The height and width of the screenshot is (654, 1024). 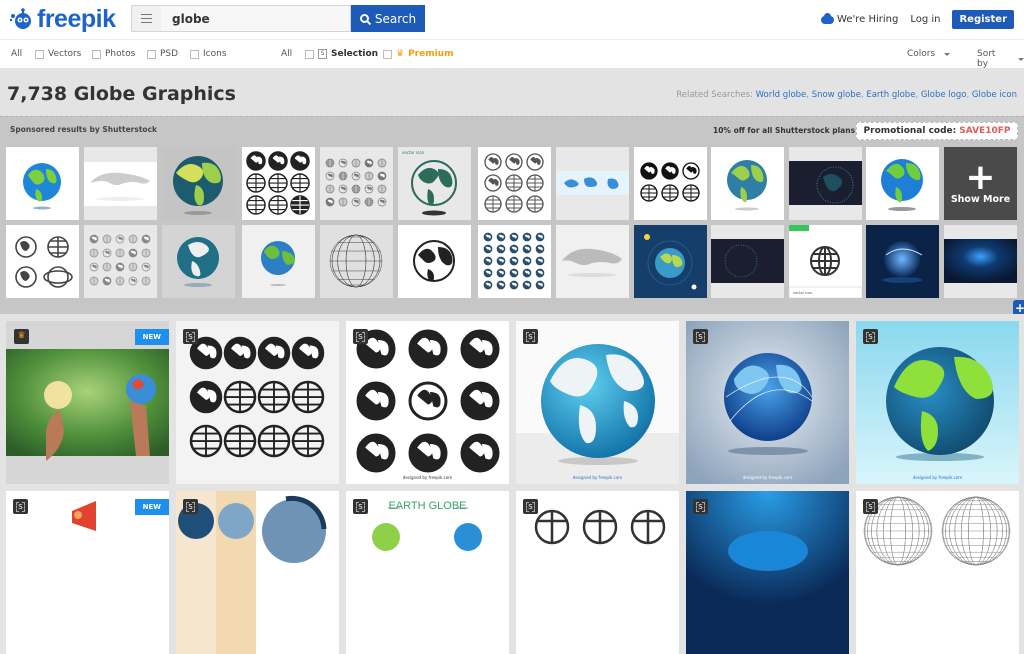 What do you see at coordinates (413, 152) in the screenshot?
I see `vector-icon-label: vector icon` at bounding box center [413, 152].